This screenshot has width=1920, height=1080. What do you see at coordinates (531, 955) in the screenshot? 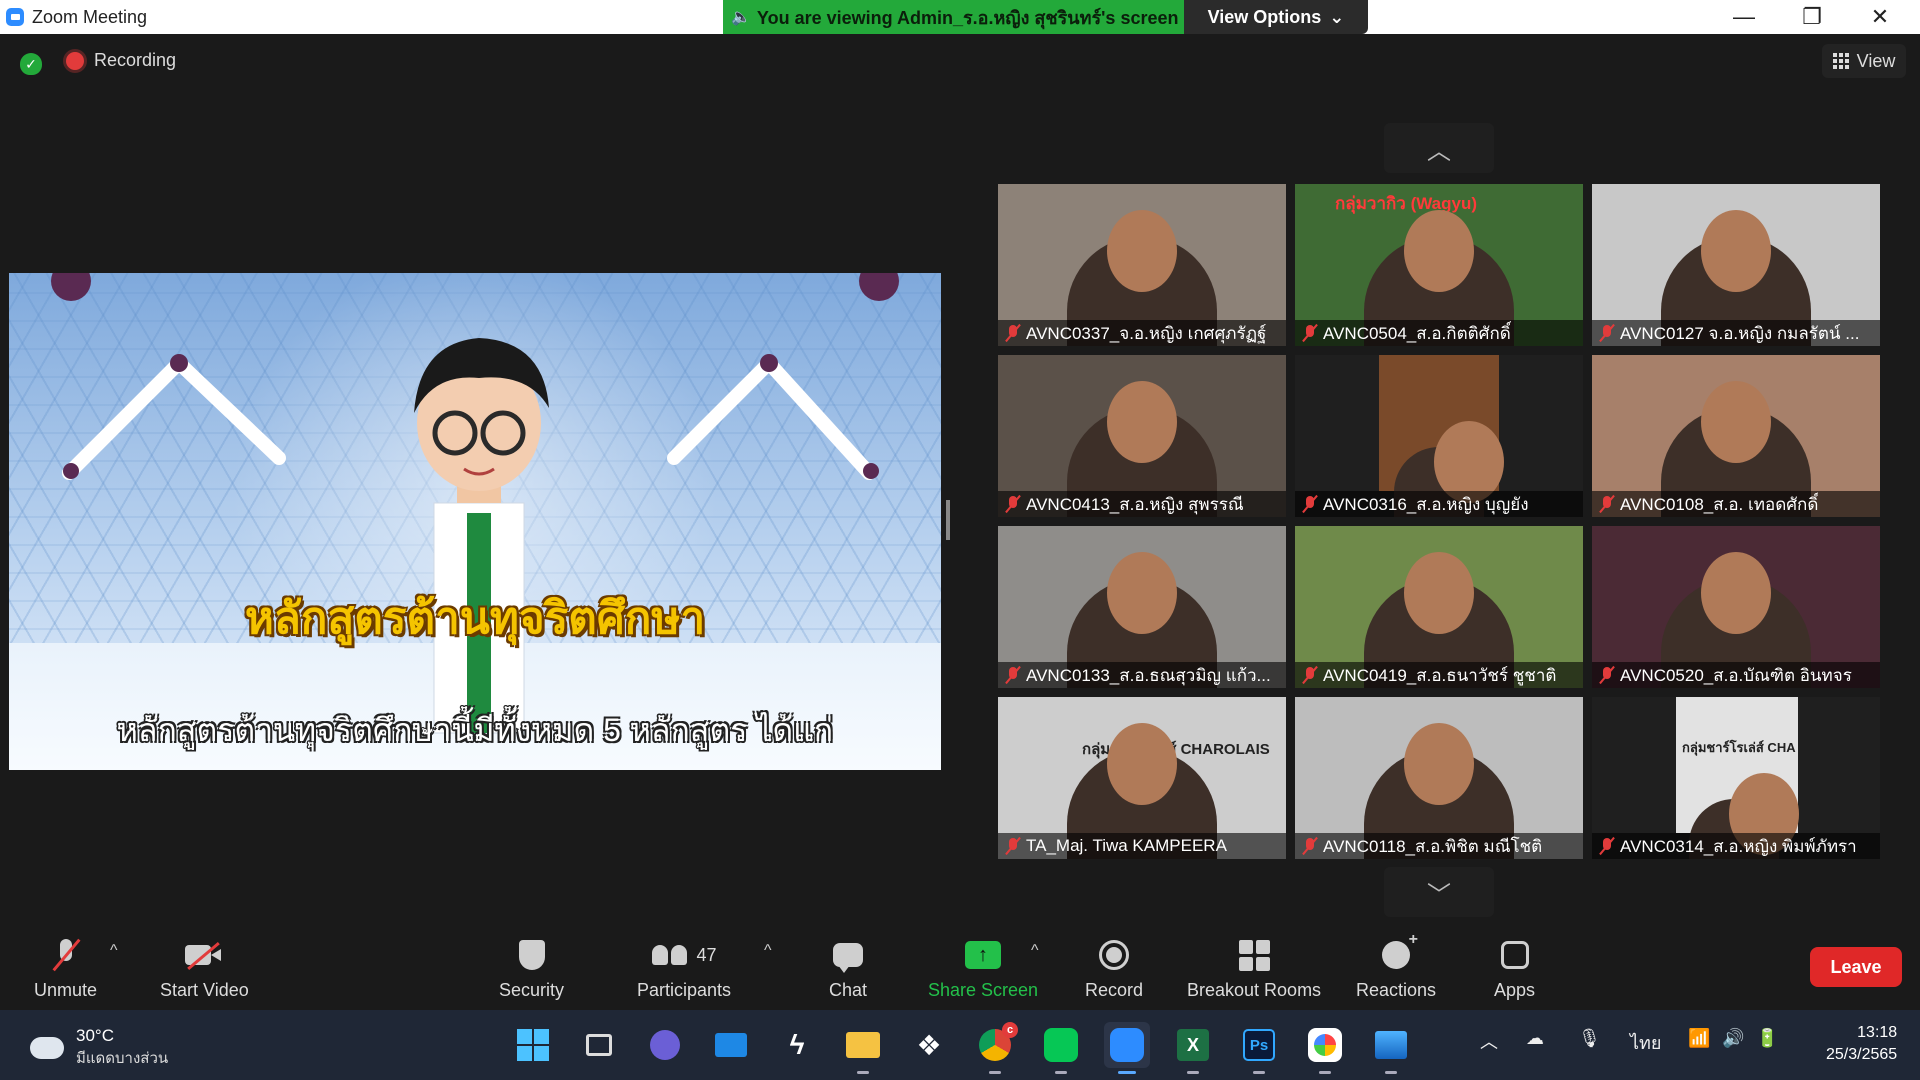
I see `shield-icon` at bounding box center [531, 955].